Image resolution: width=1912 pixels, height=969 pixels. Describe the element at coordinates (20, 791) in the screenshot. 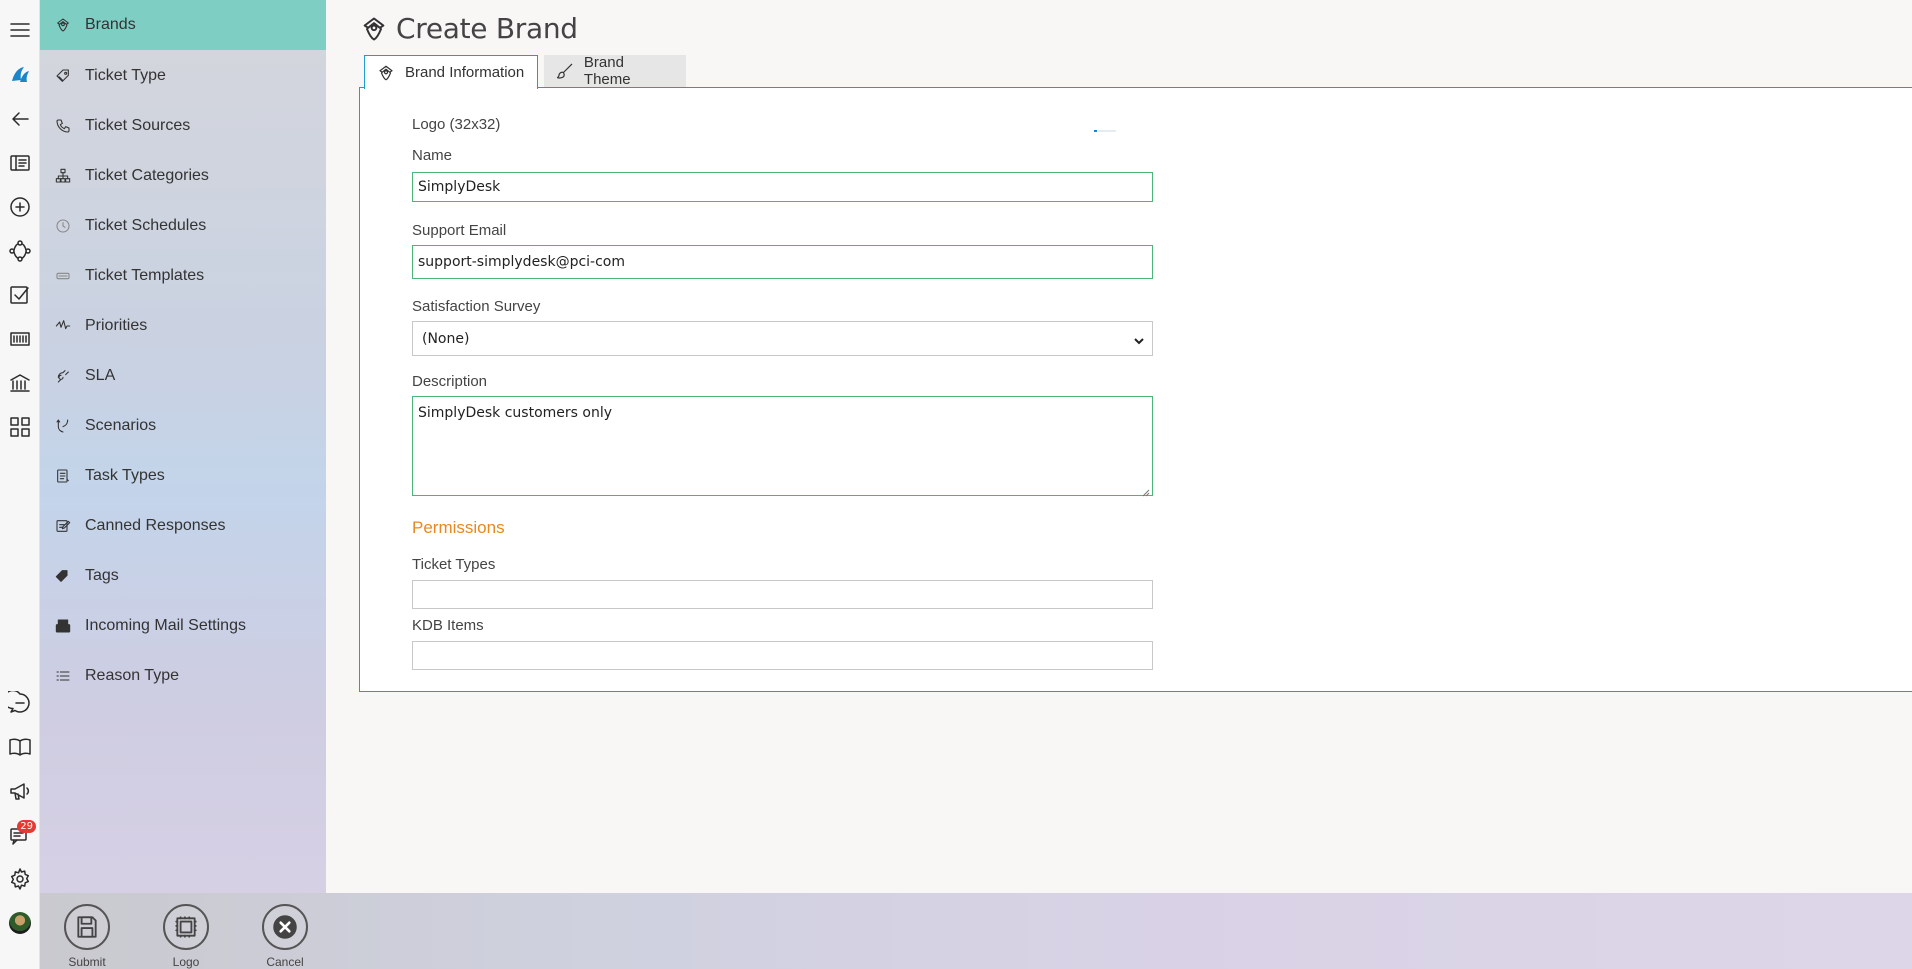

I see `megaphone-icon` at that location.